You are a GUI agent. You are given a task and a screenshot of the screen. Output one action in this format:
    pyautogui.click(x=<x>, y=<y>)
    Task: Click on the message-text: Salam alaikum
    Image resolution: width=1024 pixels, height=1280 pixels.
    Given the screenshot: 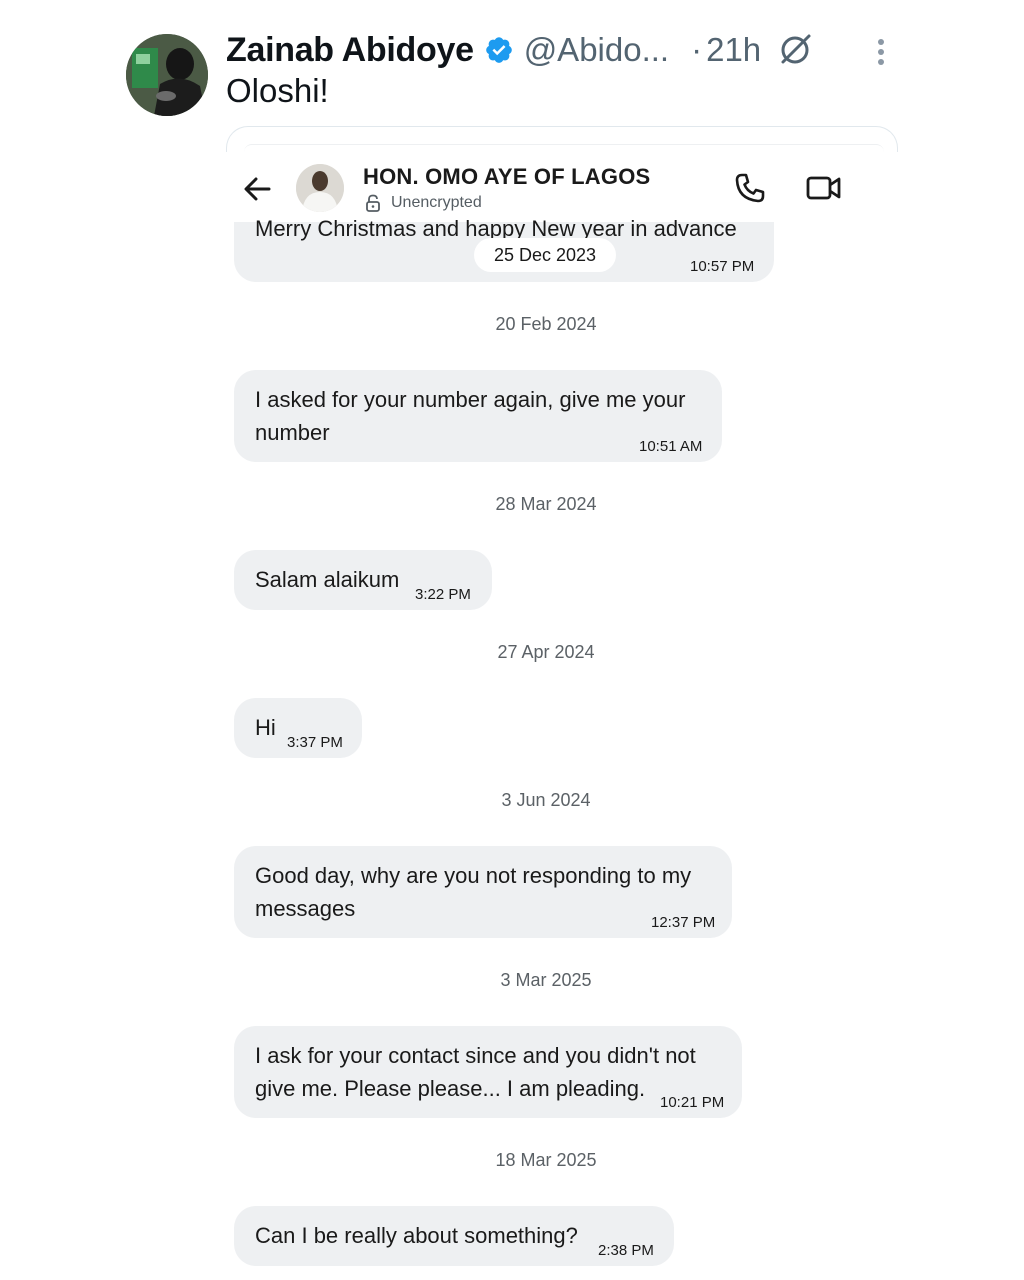 What is the action you would take?
    pyautogui.click(x=327, y=579)
    